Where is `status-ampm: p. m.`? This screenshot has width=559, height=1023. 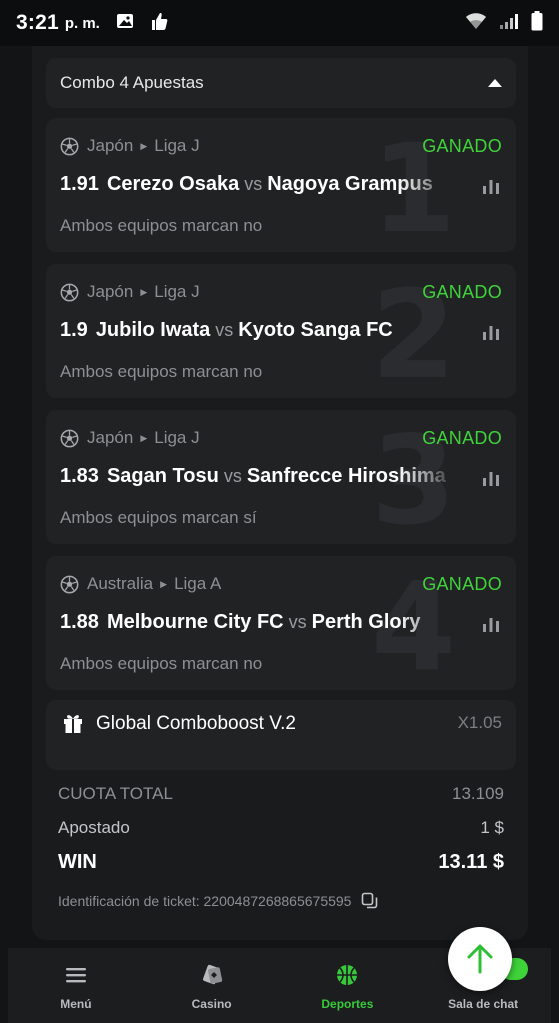
status-ampm: p. m. is located at coordinates (82, 23).